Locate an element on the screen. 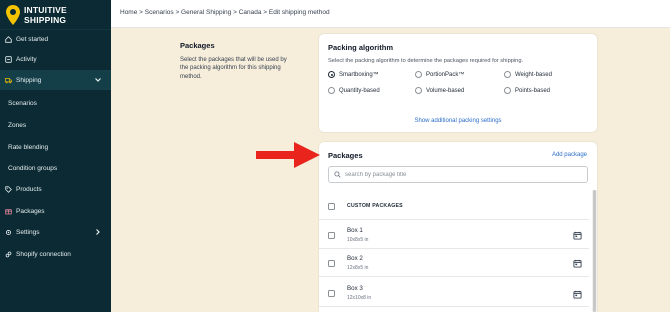 This screenshot has height=312, width=670. radio-label: PortionPack™ is located at coordinates (445, 74).